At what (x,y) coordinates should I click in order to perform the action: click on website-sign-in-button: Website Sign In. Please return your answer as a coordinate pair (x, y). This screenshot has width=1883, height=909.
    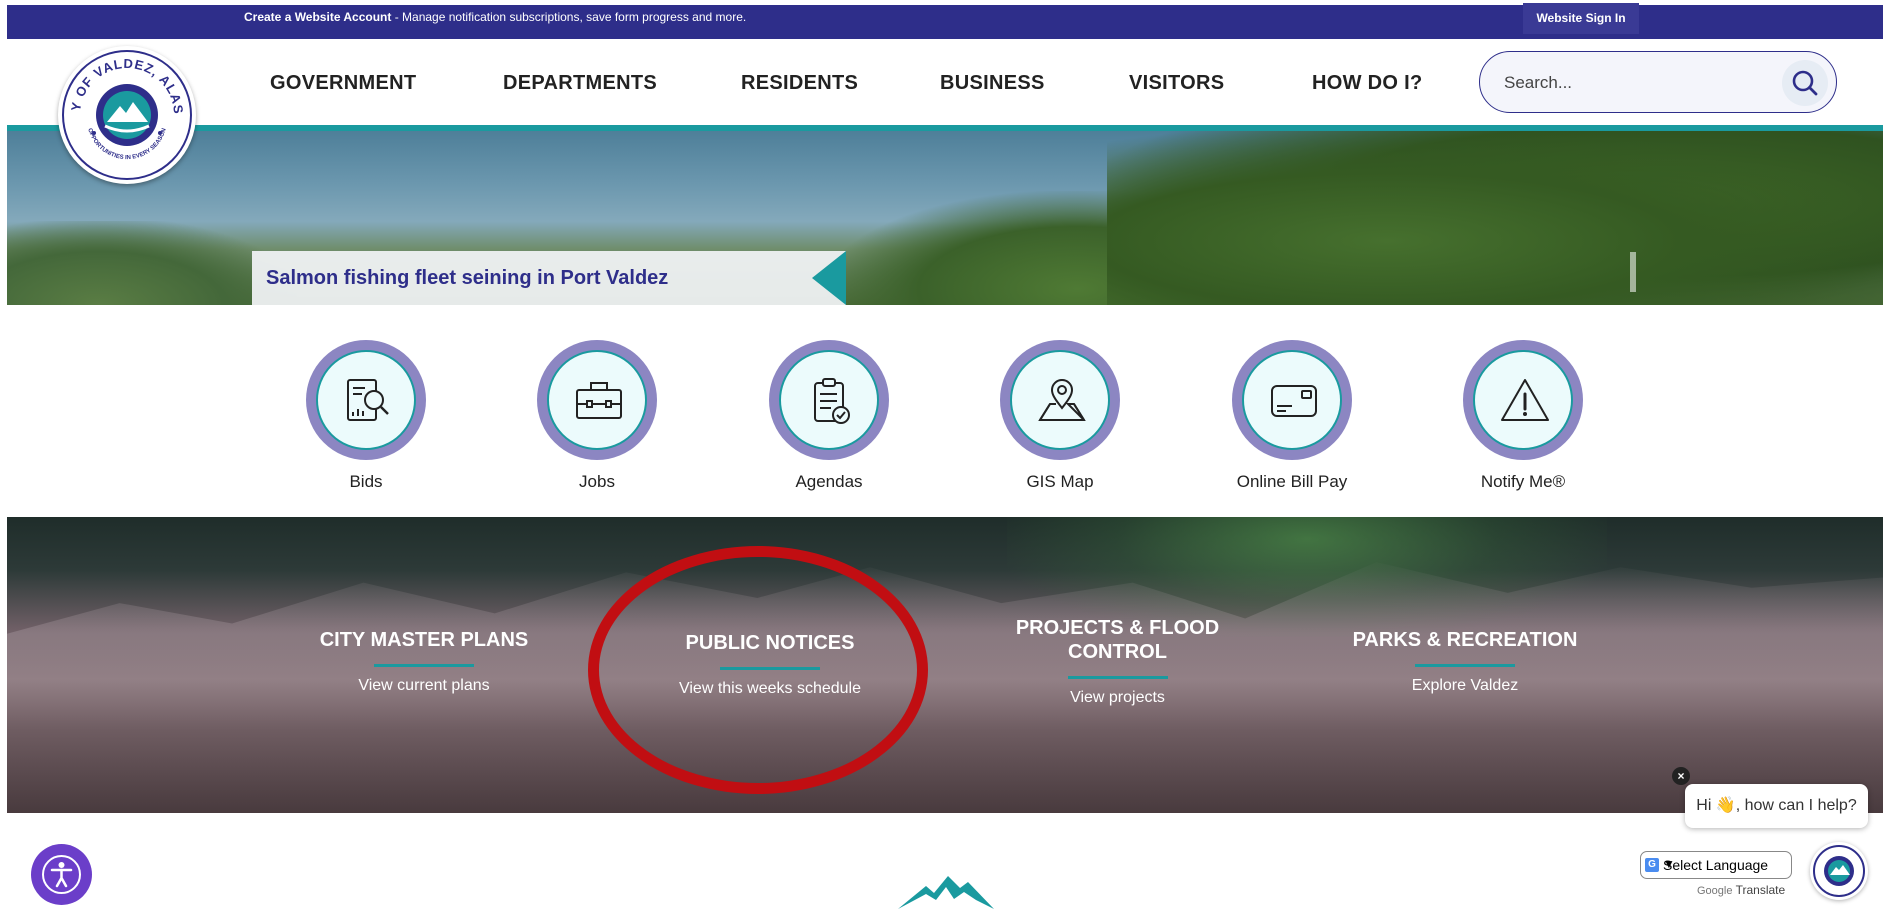
    Looking at the image, I should click on (1581, 18).